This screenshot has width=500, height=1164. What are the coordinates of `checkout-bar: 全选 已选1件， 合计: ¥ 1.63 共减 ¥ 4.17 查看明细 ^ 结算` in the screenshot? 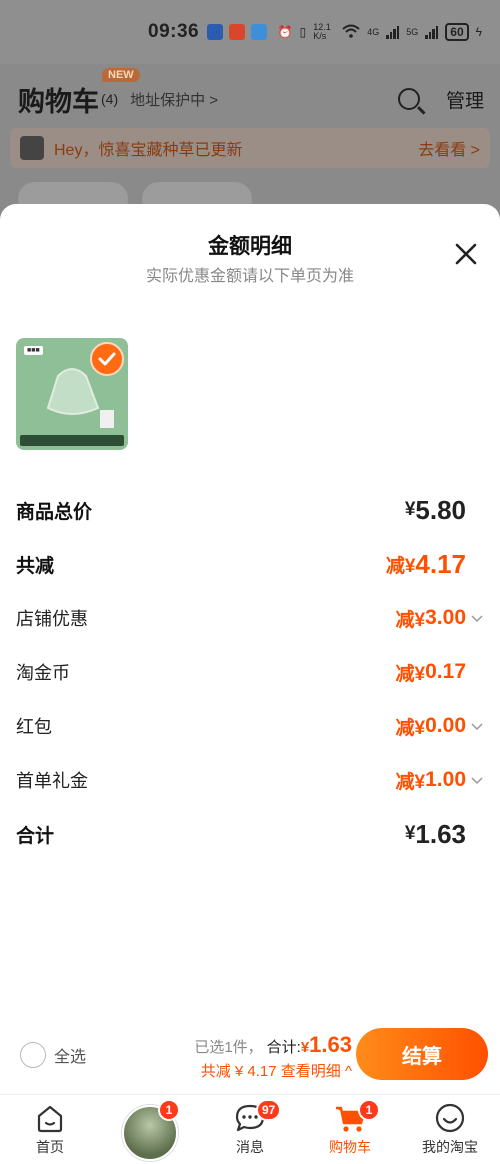 It's located at (250, 1058).